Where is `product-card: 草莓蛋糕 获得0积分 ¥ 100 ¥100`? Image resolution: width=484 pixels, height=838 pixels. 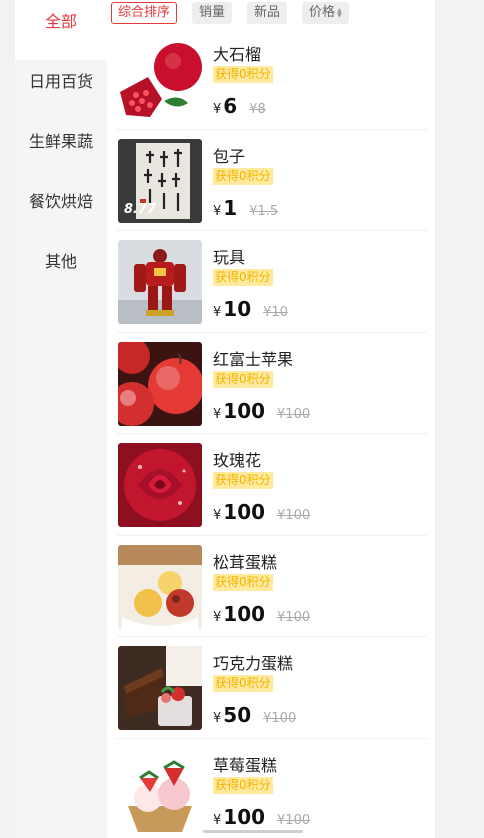
product-card: 草莓蛋糕 获得0积分 ¥ 100 ¥100 is located at coordinates (272, 788).